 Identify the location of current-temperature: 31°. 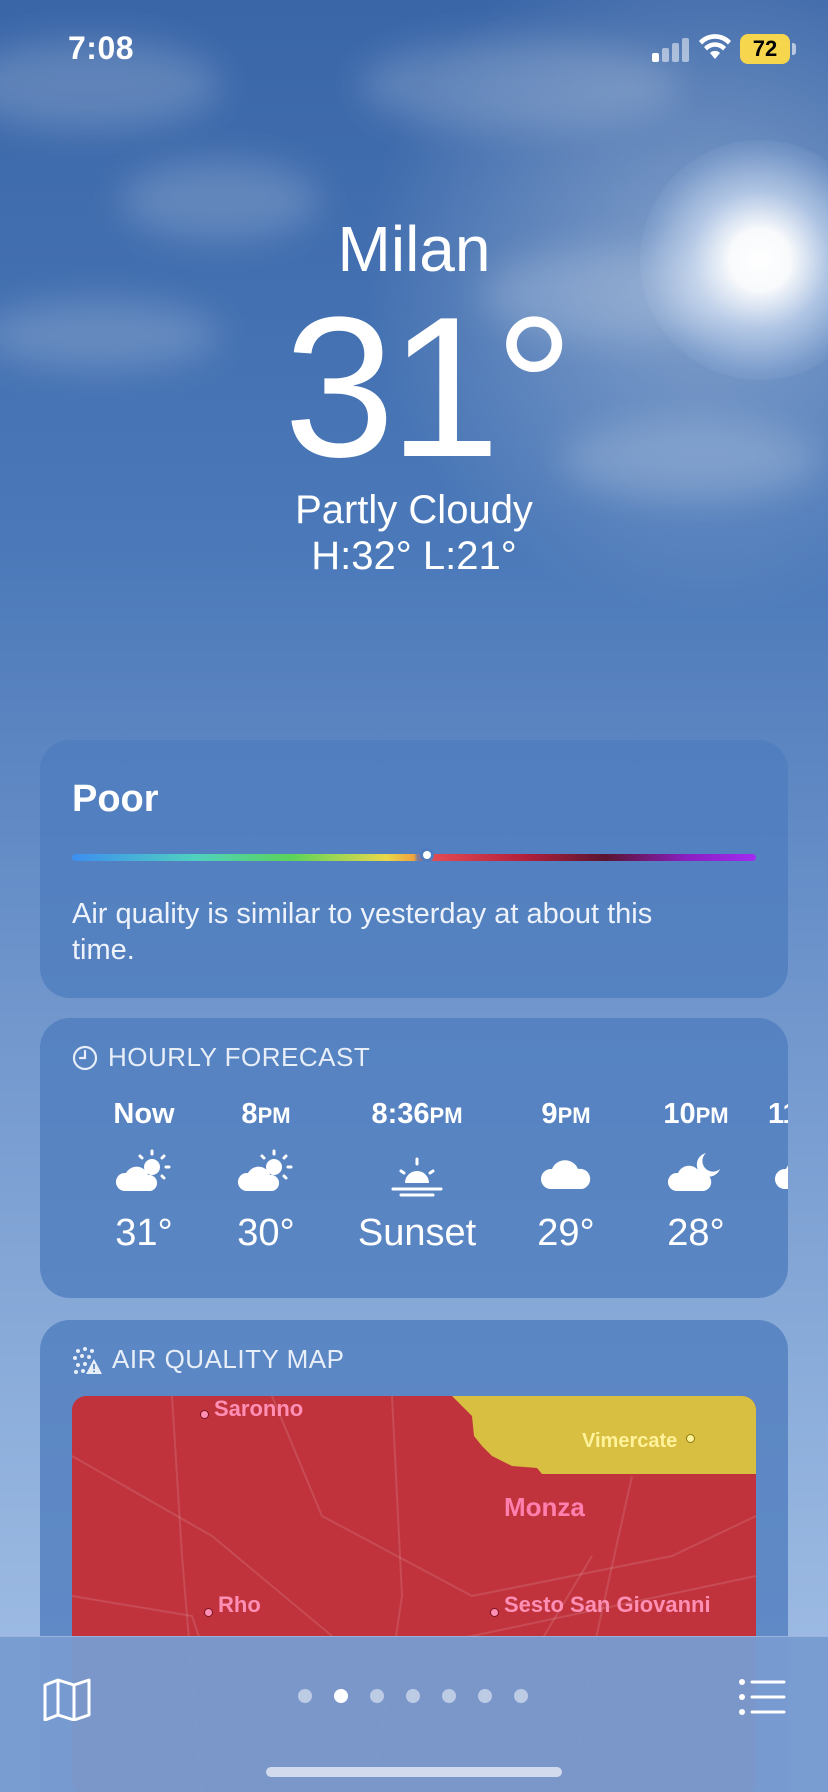
(428, 387).